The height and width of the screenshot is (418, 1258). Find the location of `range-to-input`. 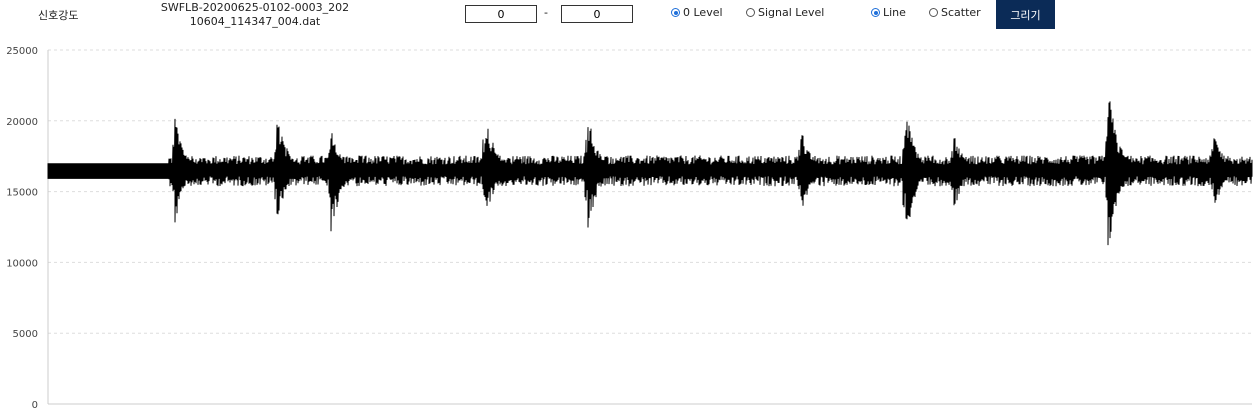

range-to-input is located at coordinates (597, 14).